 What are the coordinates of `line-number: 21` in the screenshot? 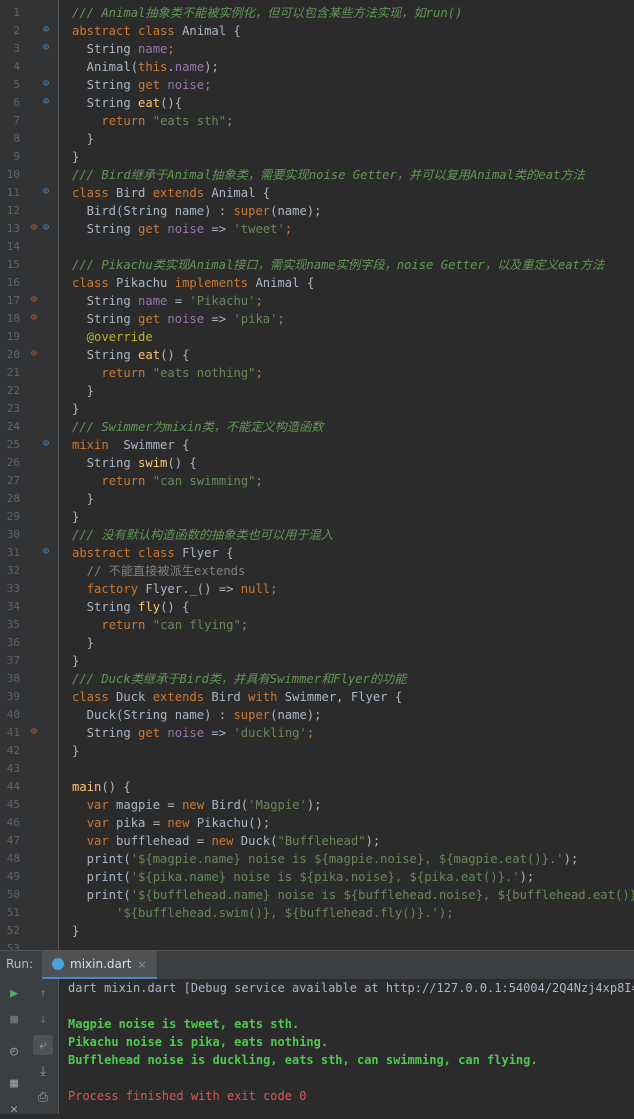 It's located at (13, 372).